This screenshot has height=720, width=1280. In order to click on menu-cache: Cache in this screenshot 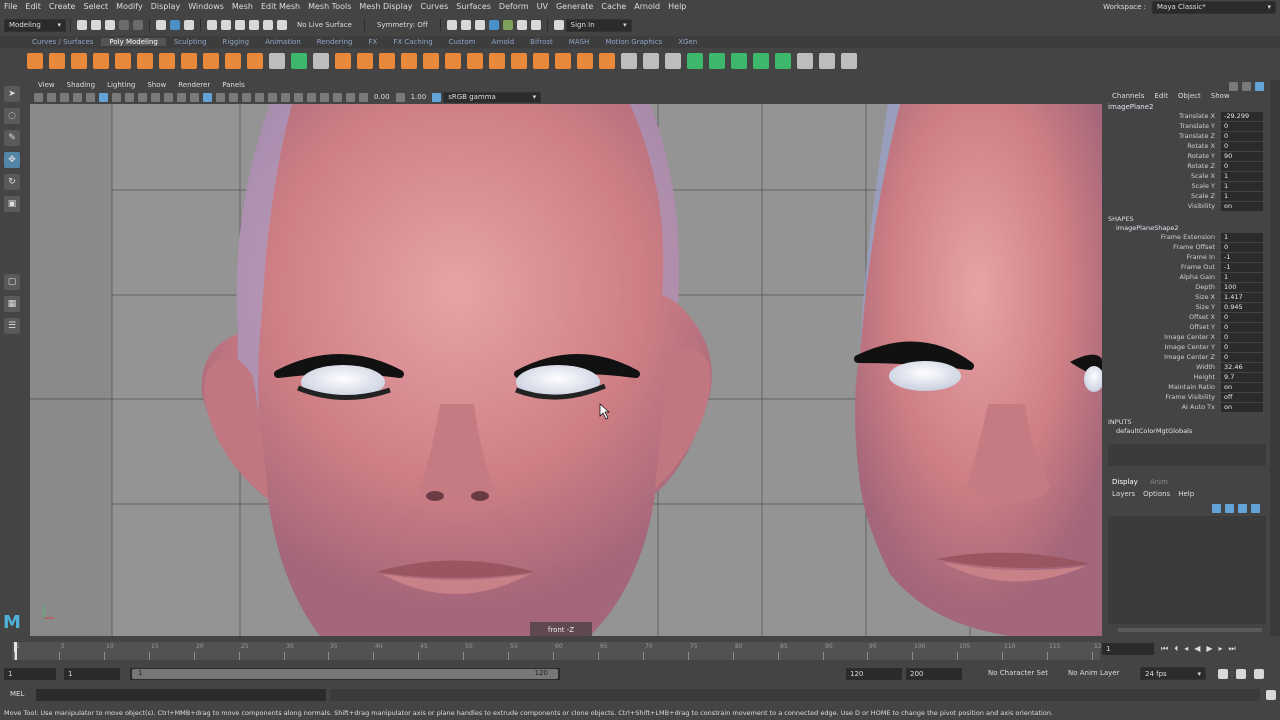, I will do `click(613, 6)`.